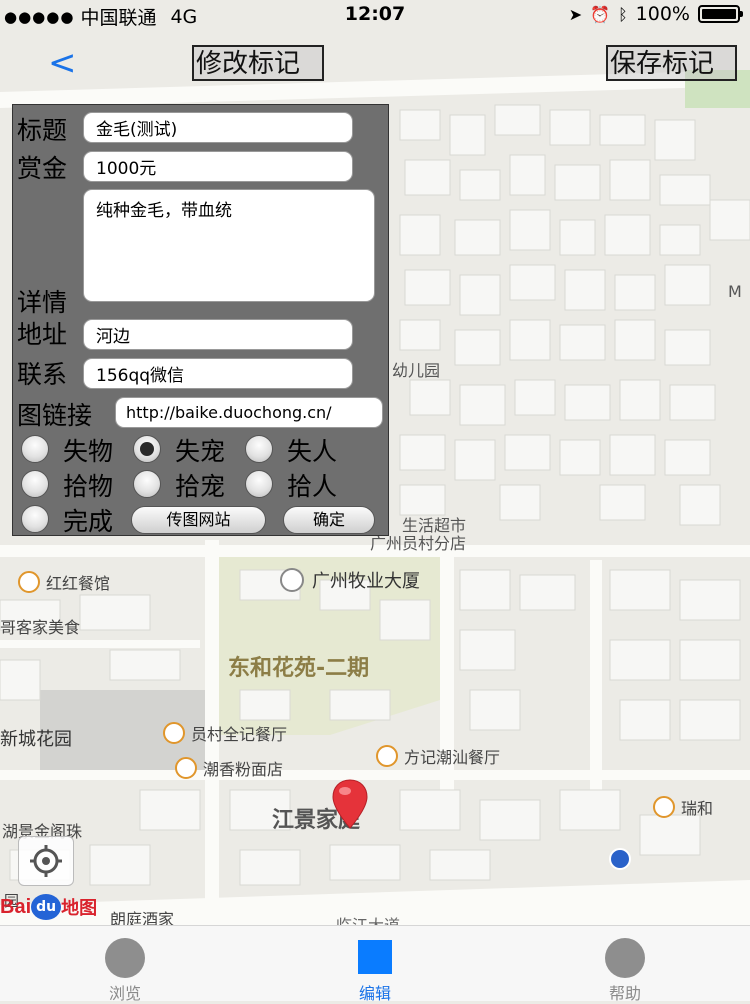 Image resolution: width=750 pixels, height=1004 pixels. What do you see at coordinates (375, 957) in the screenshot?
I see `edit-icon` at bounding box center [375, 957].